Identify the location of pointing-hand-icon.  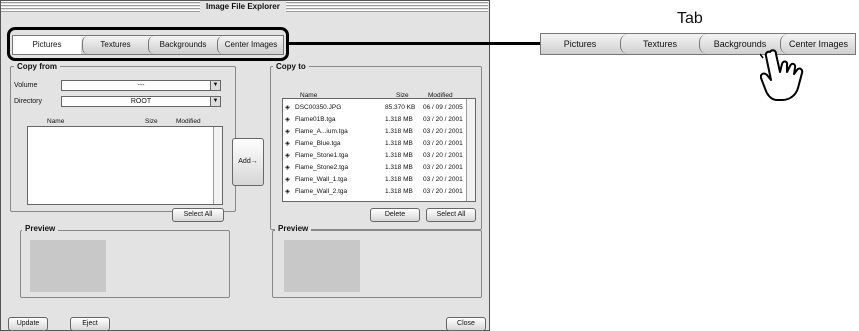
(782, 74).